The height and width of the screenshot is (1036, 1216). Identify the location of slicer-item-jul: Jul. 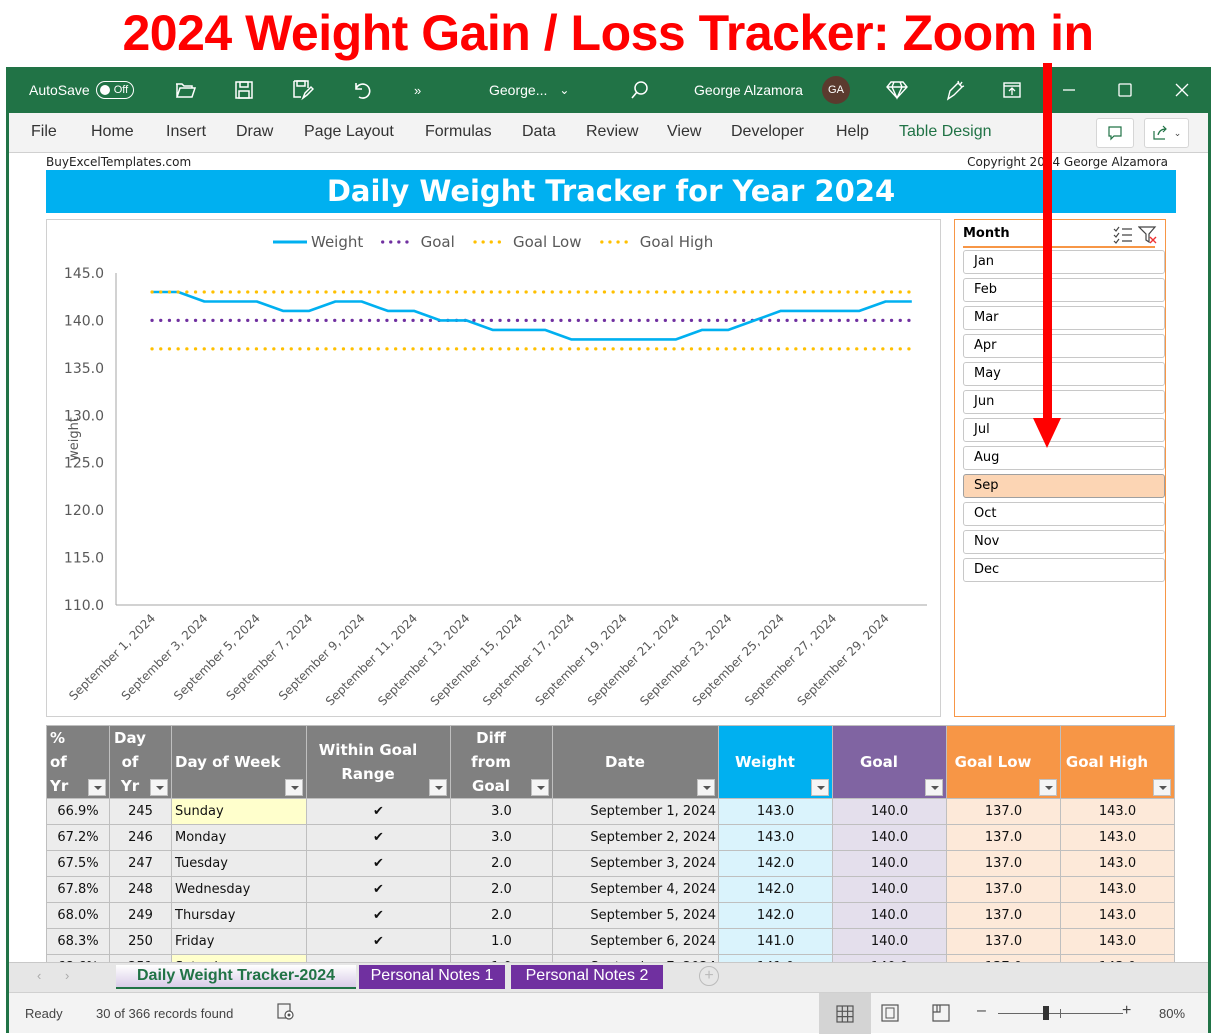
(1064, 430).